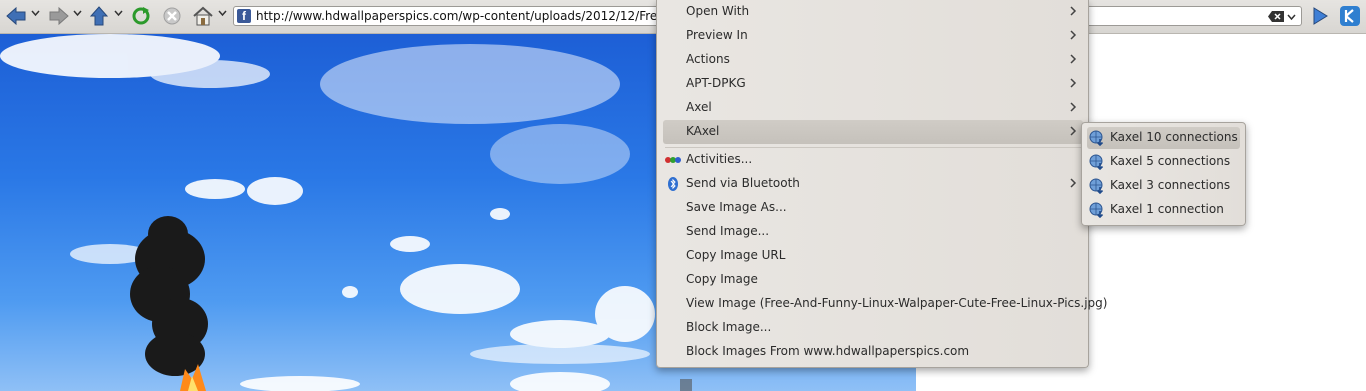  What do you see at coordinates (703, 131) in the screenshot?
I see `menu-item-label: KAxel` at bounding box center [703, 131].